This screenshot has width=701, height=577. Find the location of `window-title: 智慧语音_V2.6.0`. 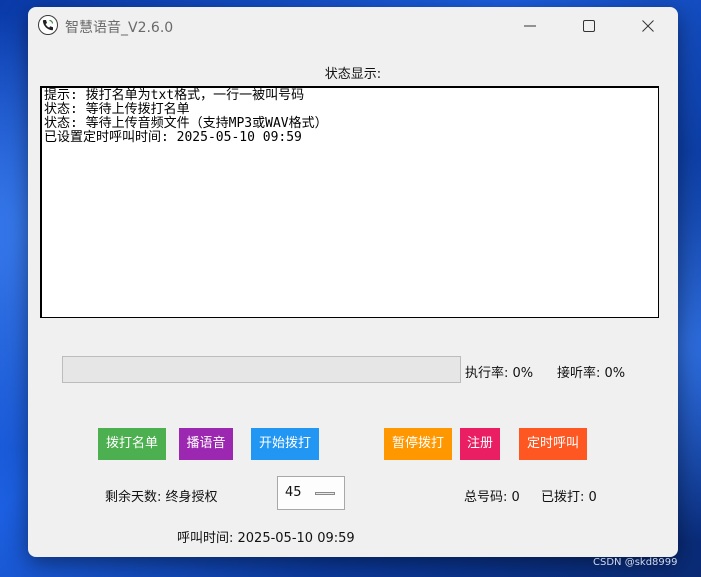

window-title: 智慧语音_V2.6.0 is located at coordinates (119, 28).